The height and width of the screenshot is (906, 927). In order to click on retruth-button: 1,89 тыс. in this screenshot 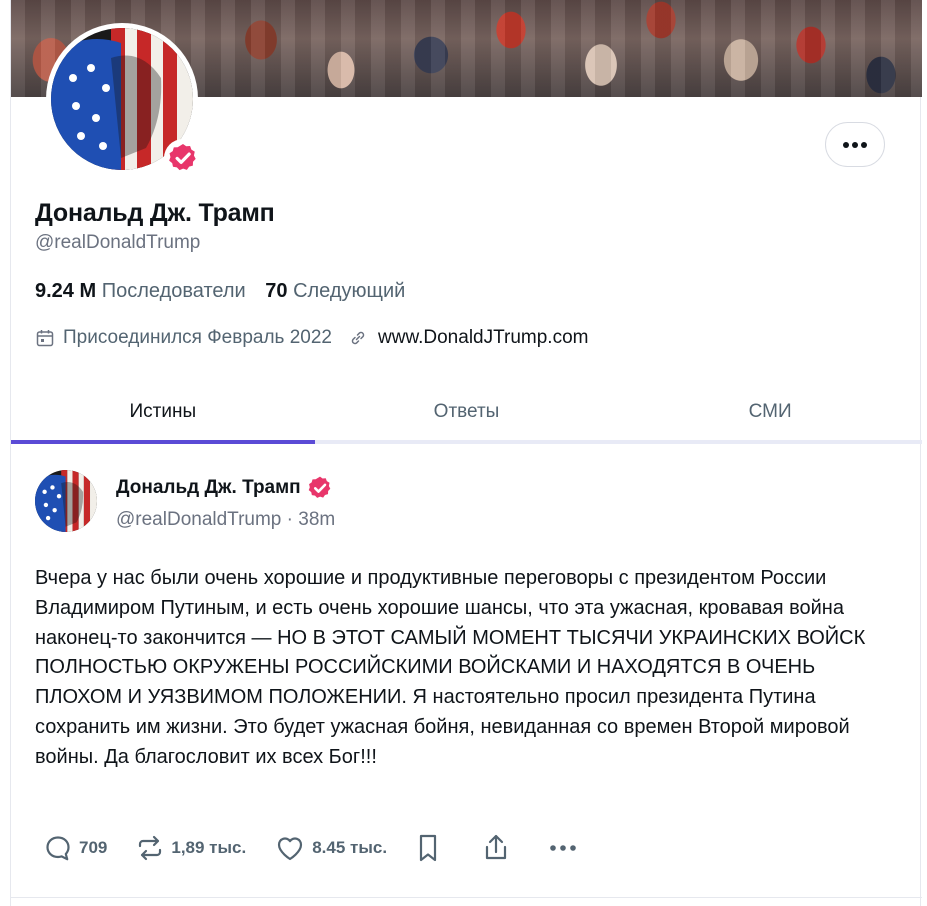, I will do `click(190, 848)`.